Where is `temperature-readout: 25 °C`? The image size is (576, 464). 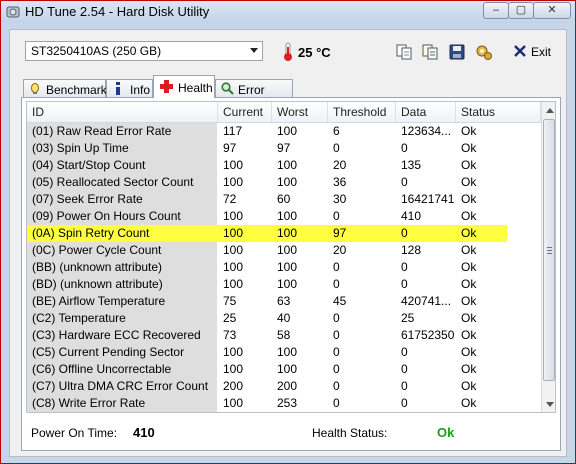
temperature-readout: 25 °C is located at coordinates (314, 52).